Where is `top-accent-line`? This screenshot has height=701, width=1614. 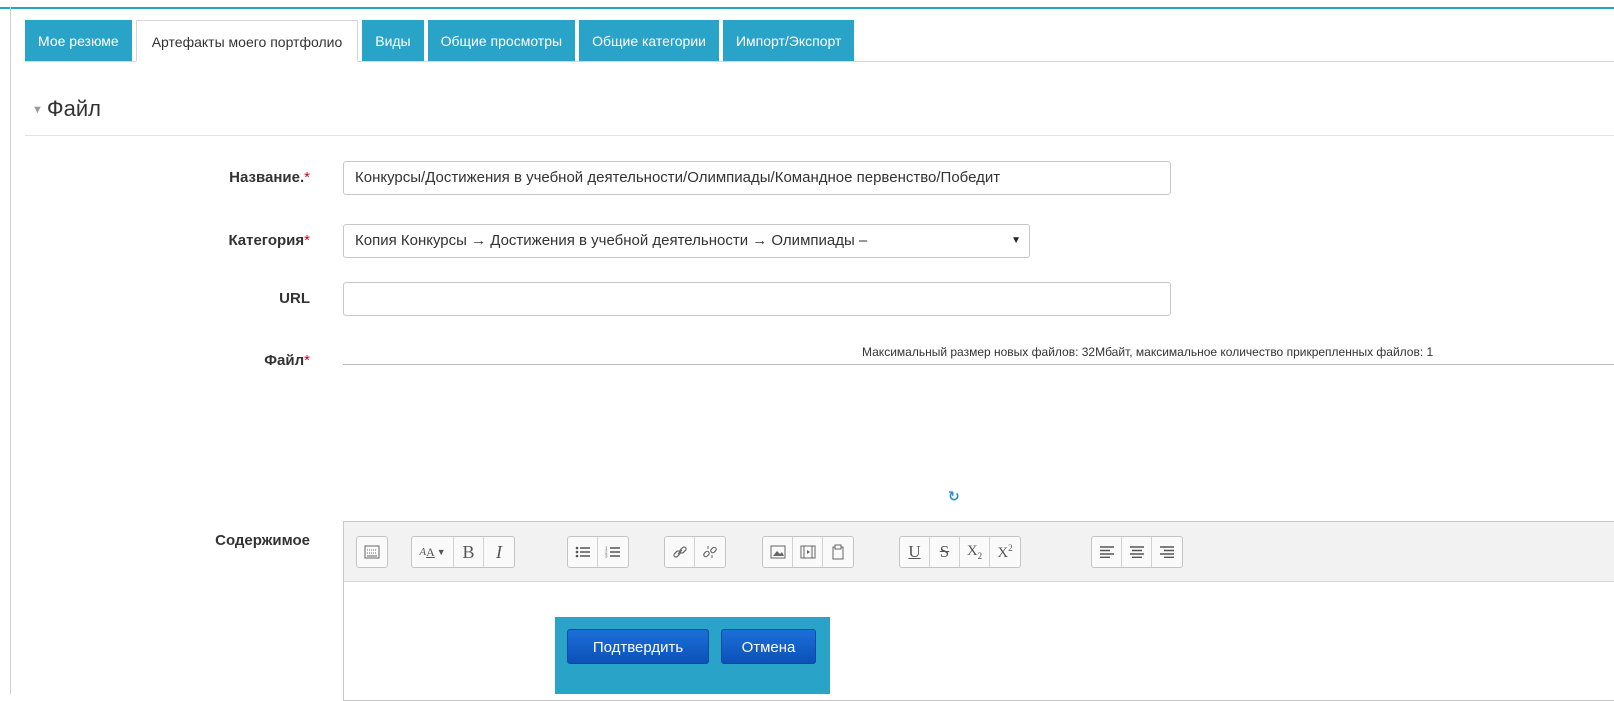 top-accent-line is located at coordinates (807, 8).